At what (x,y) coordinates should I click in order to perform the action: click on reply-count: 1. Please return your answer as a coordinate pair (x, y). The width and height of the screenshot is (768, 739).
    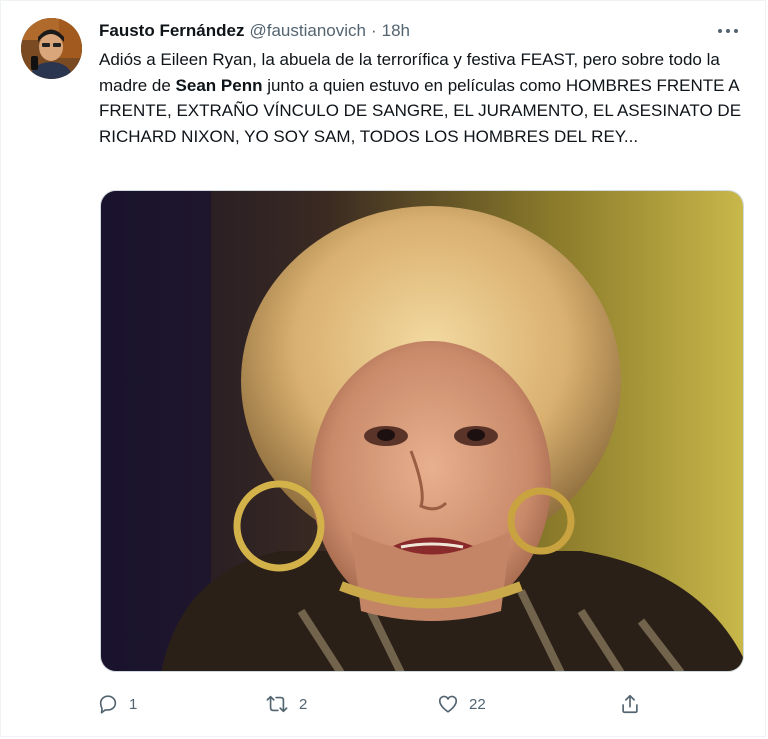
    Looking at the image, I should click on (133, 704).